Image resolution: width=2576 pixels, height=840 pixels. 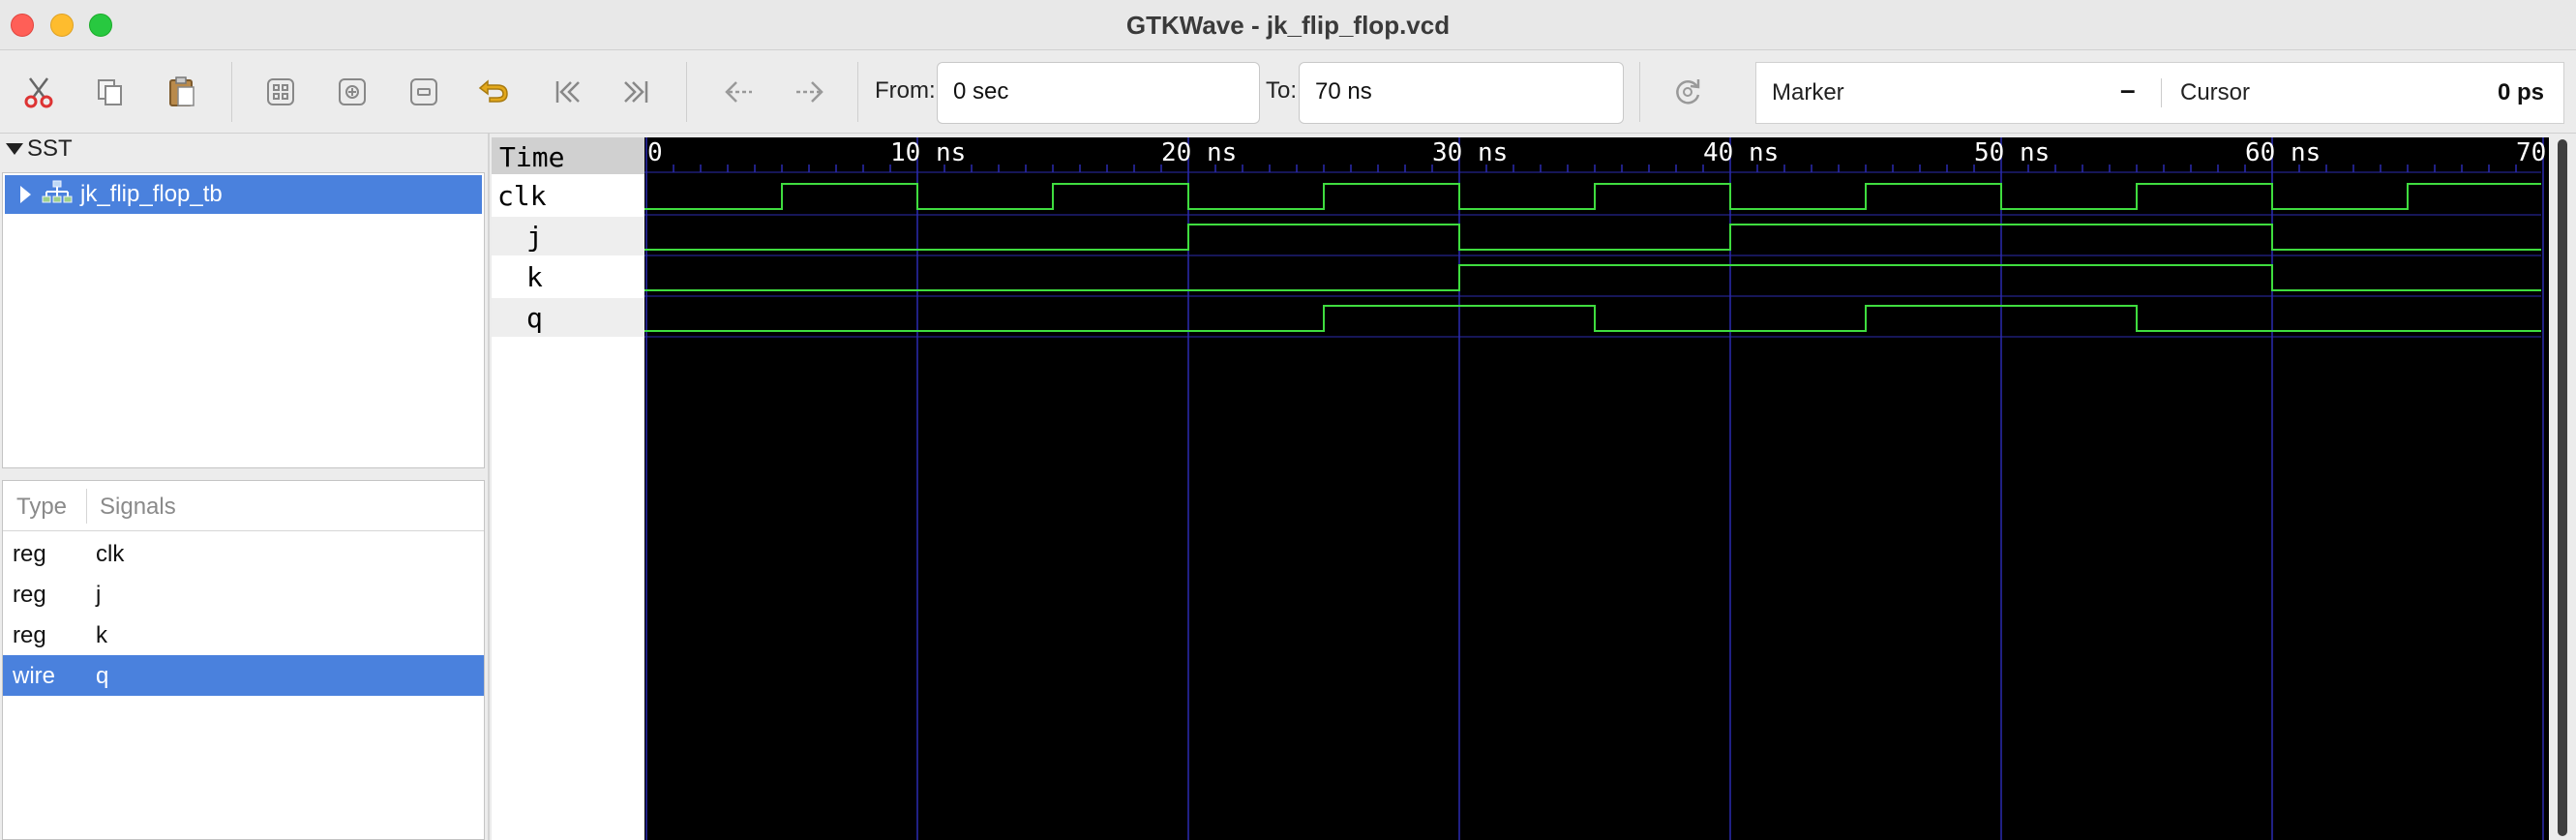 I want to click on marker-cursor-divider, so click(x=2161, y=93).